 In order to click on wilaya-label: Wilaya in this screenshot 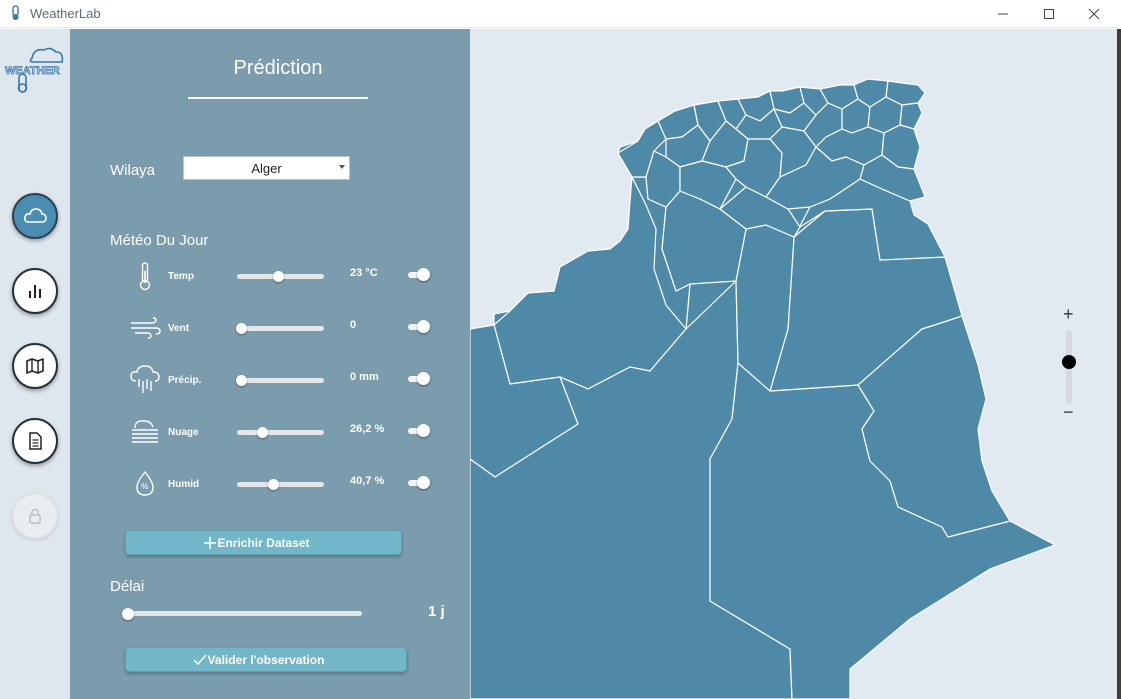, I will do `click(133, 170)`.